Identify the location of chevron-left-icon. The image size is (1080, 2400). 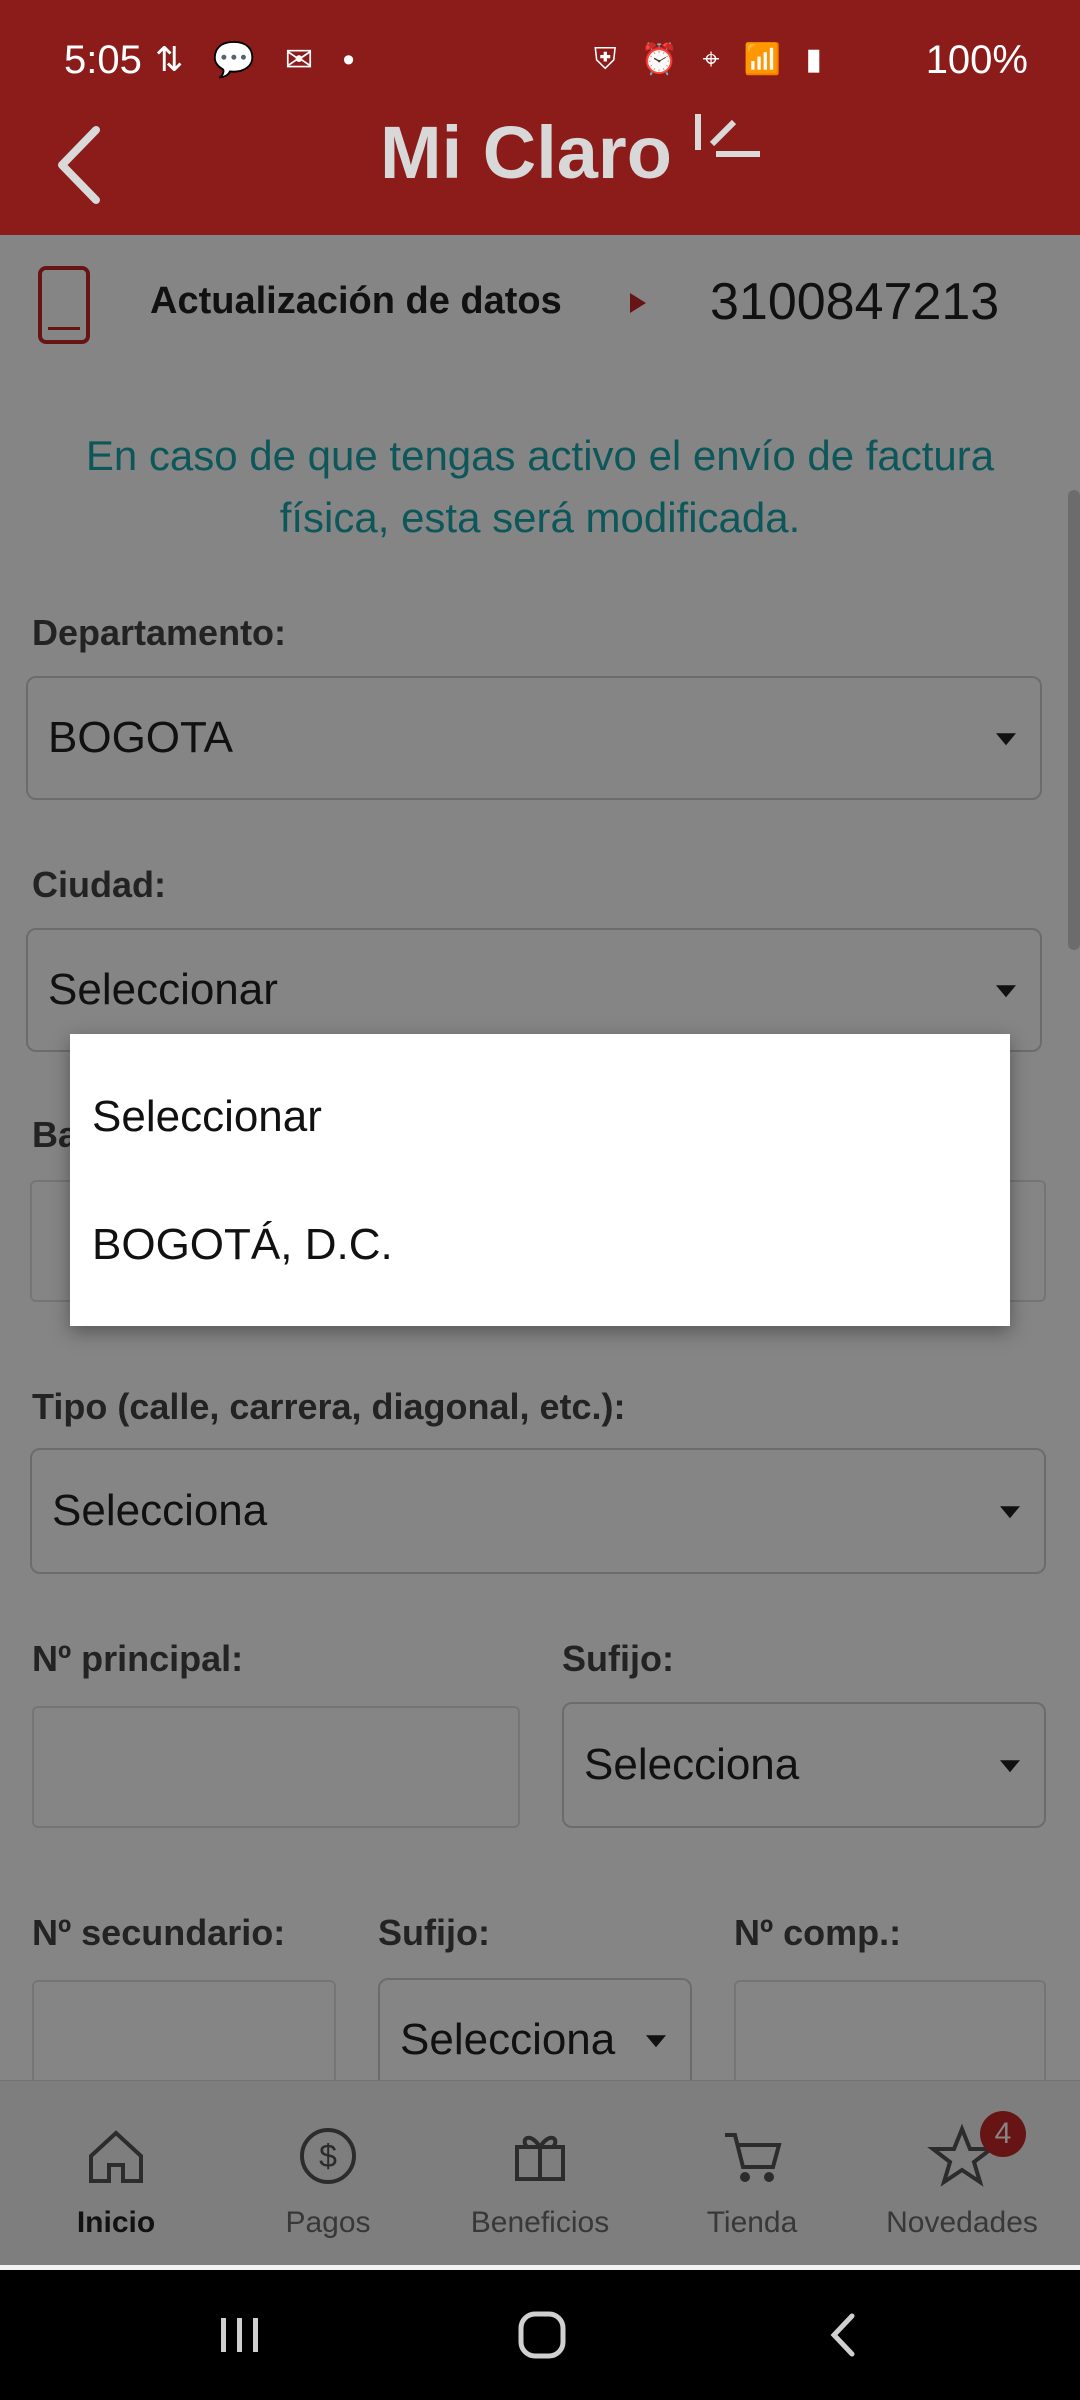
(79, 165).